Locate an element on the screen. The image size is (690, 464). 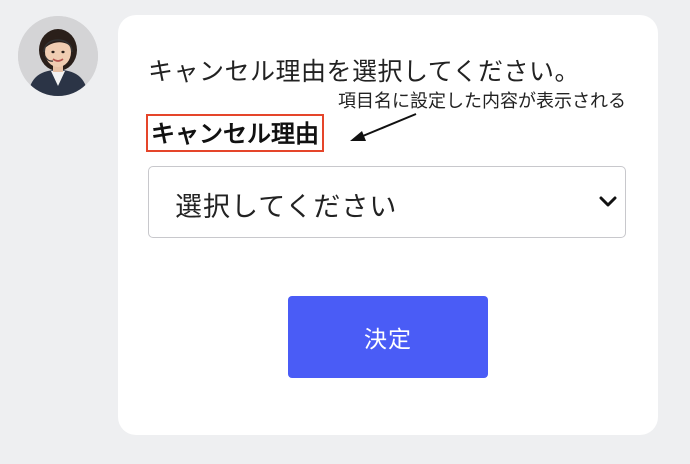
prompt-text: キャンセル理由を選択してください。 is located at coordinates (364, 71).